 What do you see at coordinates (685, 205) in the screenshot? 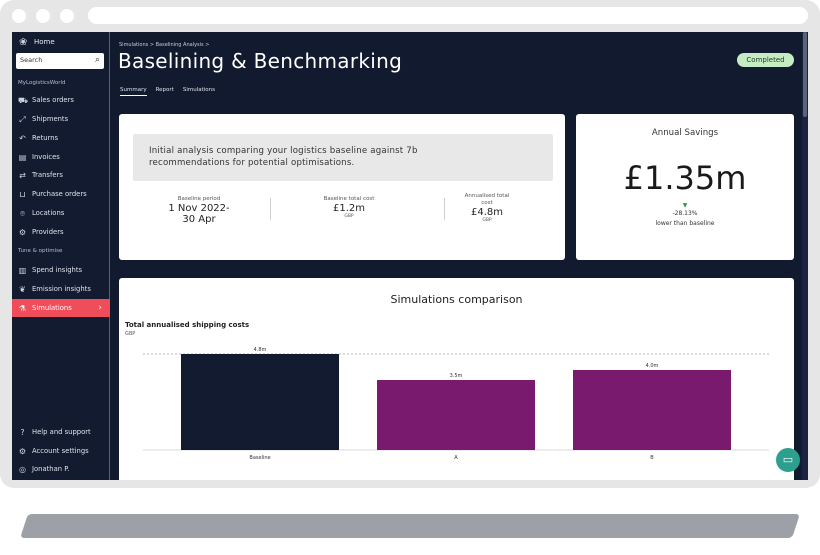
I see `down-arrow-icon: ▼` at bounding box center [685, 205].